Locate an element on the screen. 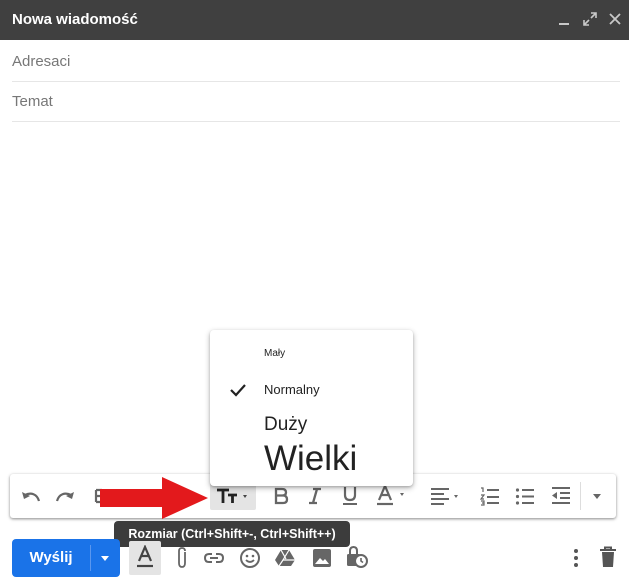 The height and width of the screenshot is (585, 629). underline-icon is located at coordinates (350, 496).